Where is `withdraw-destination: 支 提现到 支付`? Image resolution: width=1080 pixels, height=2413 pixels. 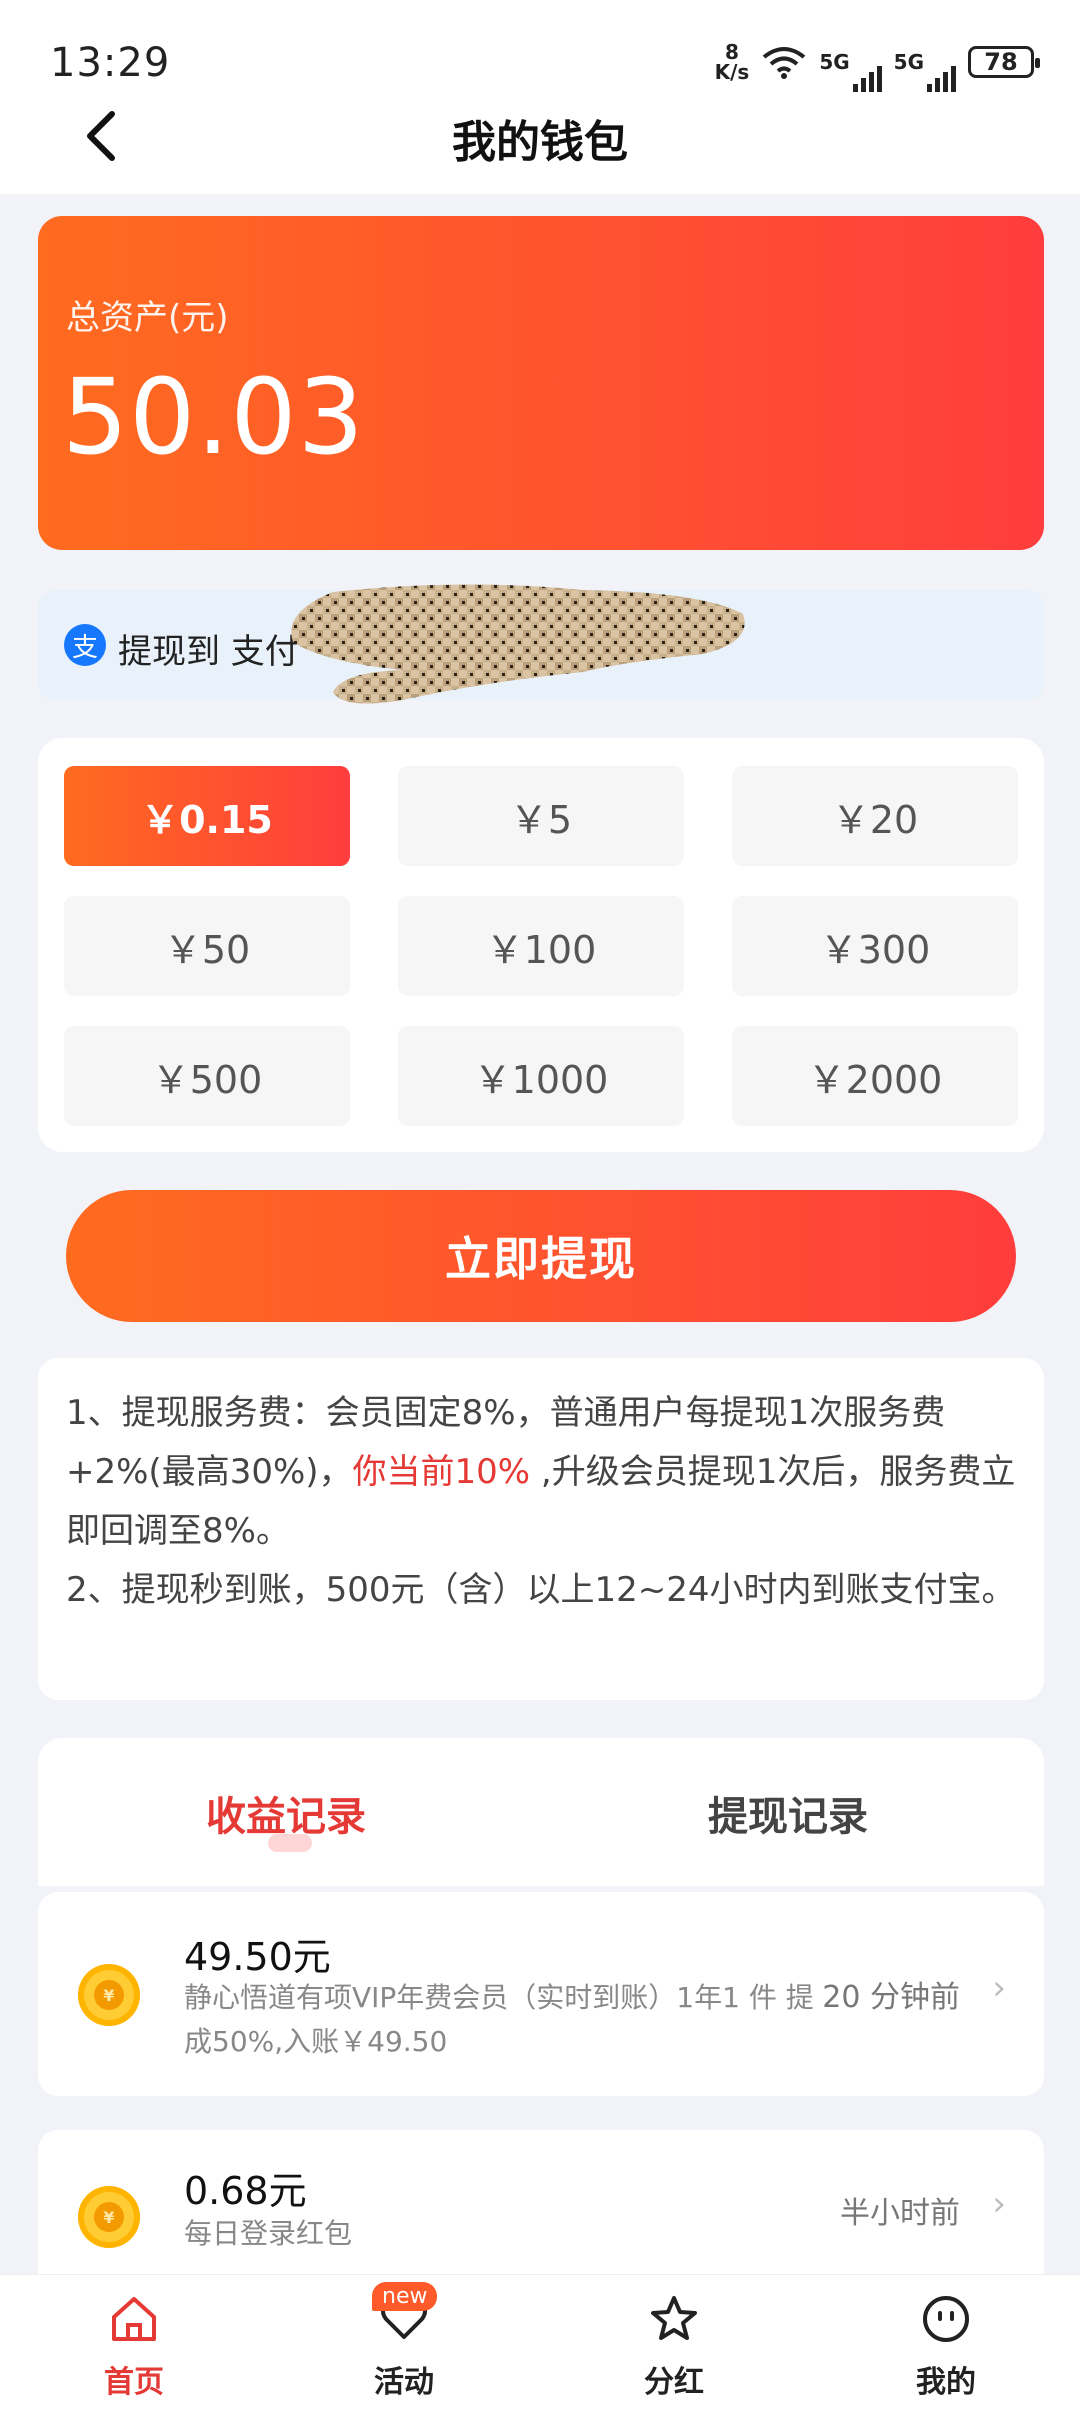
withdraw-destination: 支 提现到 支付 is located at coordinates (541, 644).